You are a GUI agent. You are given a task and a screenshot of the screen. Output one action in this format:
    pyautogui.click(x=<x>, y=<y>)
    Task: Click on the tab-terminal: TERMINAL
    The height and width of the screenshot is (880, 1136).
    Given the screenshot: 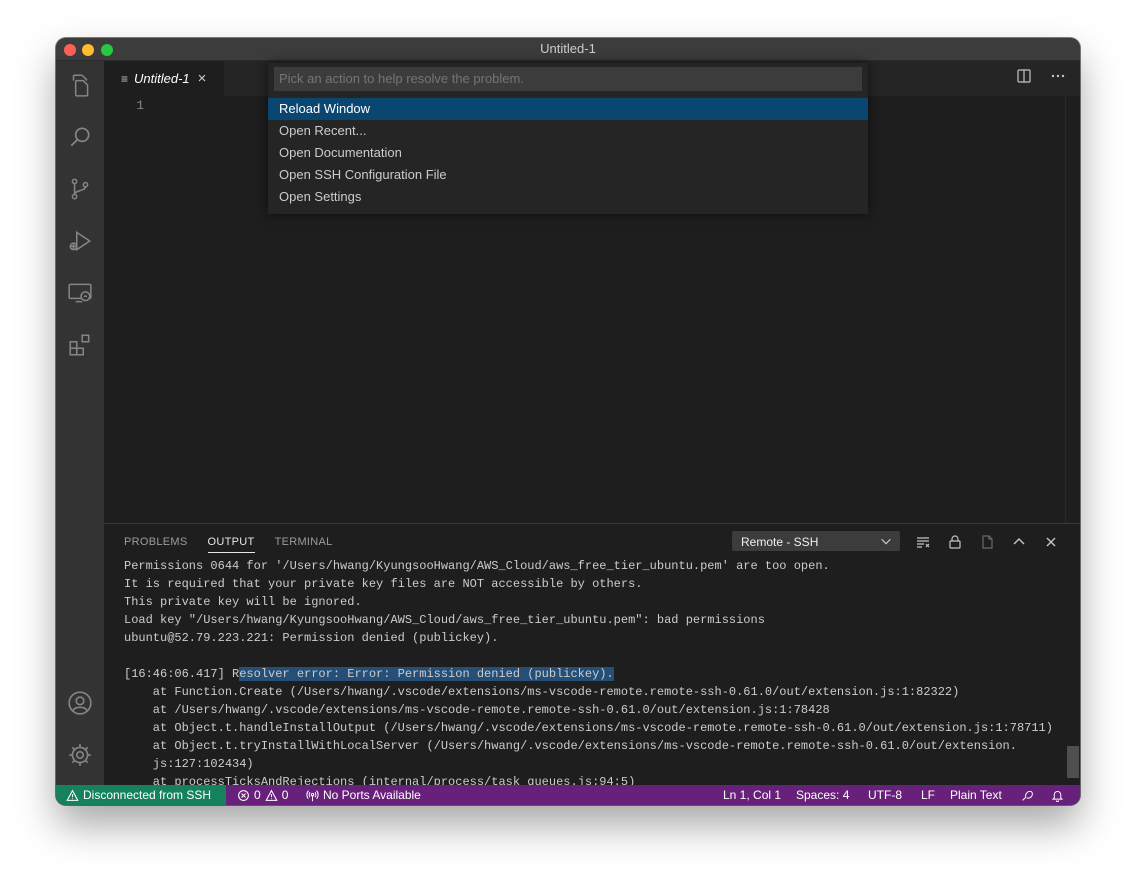 What is the action you would take?
    pyautogui.click(x=304, y=542)
    